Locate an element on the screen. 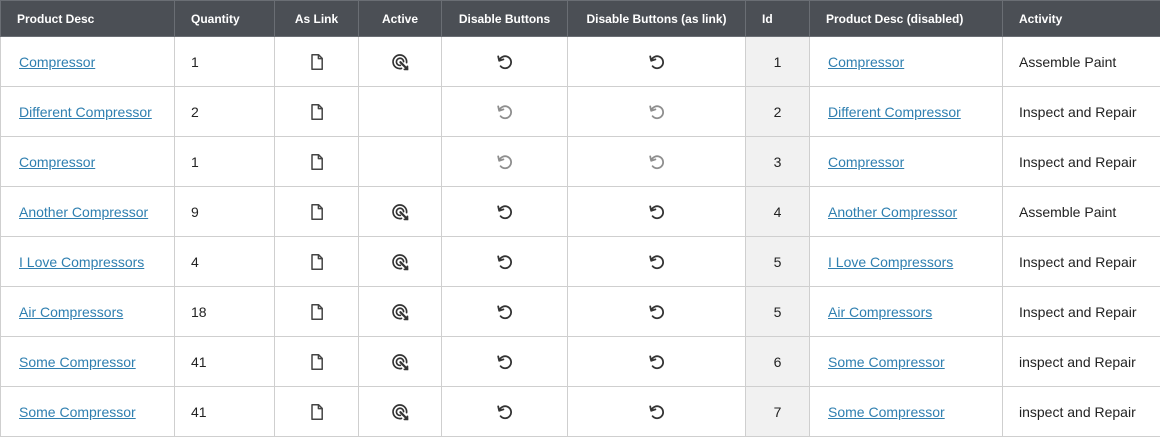 Image resolution: width=1160 pixels, height=437 pixels. id-cell: 1 is located at coordinates (778, 62).